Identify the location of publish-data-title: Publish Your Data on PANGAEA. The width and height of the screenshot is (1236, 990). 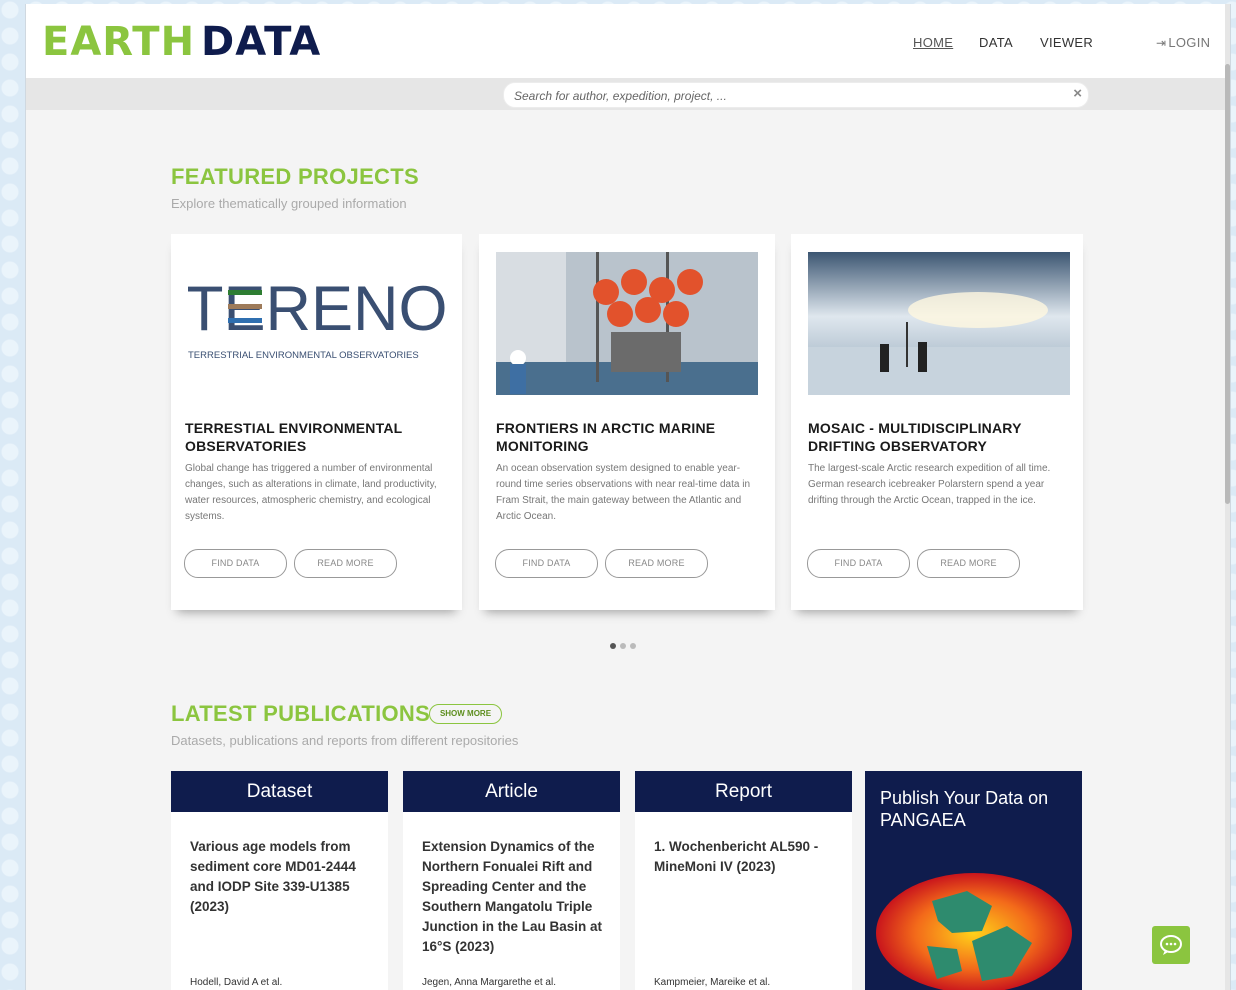
(964, 809).